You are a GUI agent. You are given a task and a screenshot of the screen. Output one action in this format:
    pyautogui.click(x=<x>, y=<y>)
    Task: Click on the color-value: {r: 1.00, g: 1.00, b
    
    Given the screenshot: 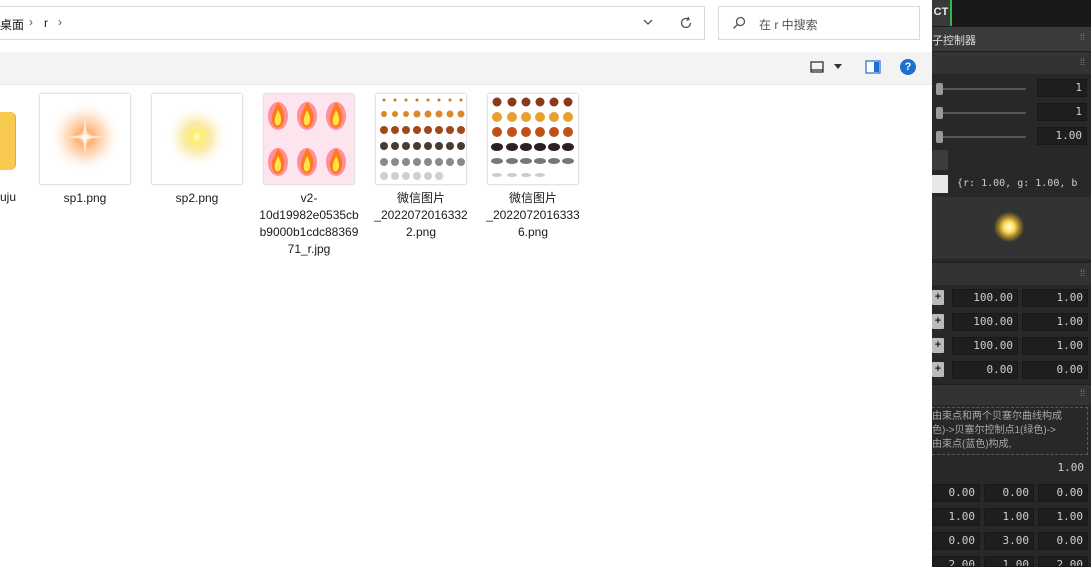 What is the action you would take?
    pyautogui.click(x=1017, y=183)
    